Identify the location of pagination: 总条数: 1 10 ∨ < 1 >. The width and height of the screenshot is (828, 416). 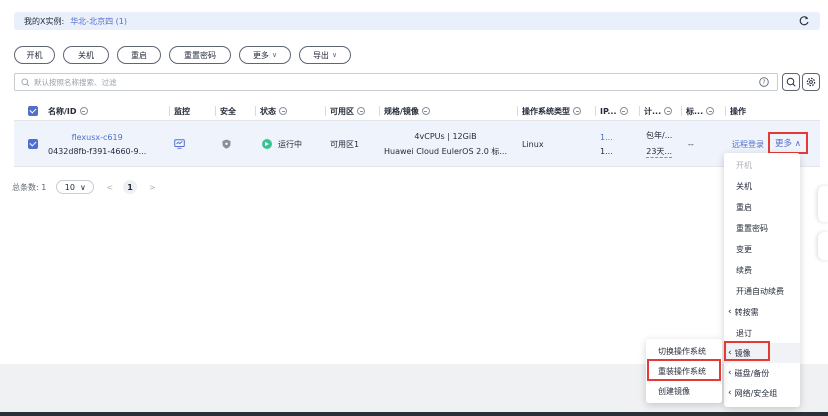
(84, 187).